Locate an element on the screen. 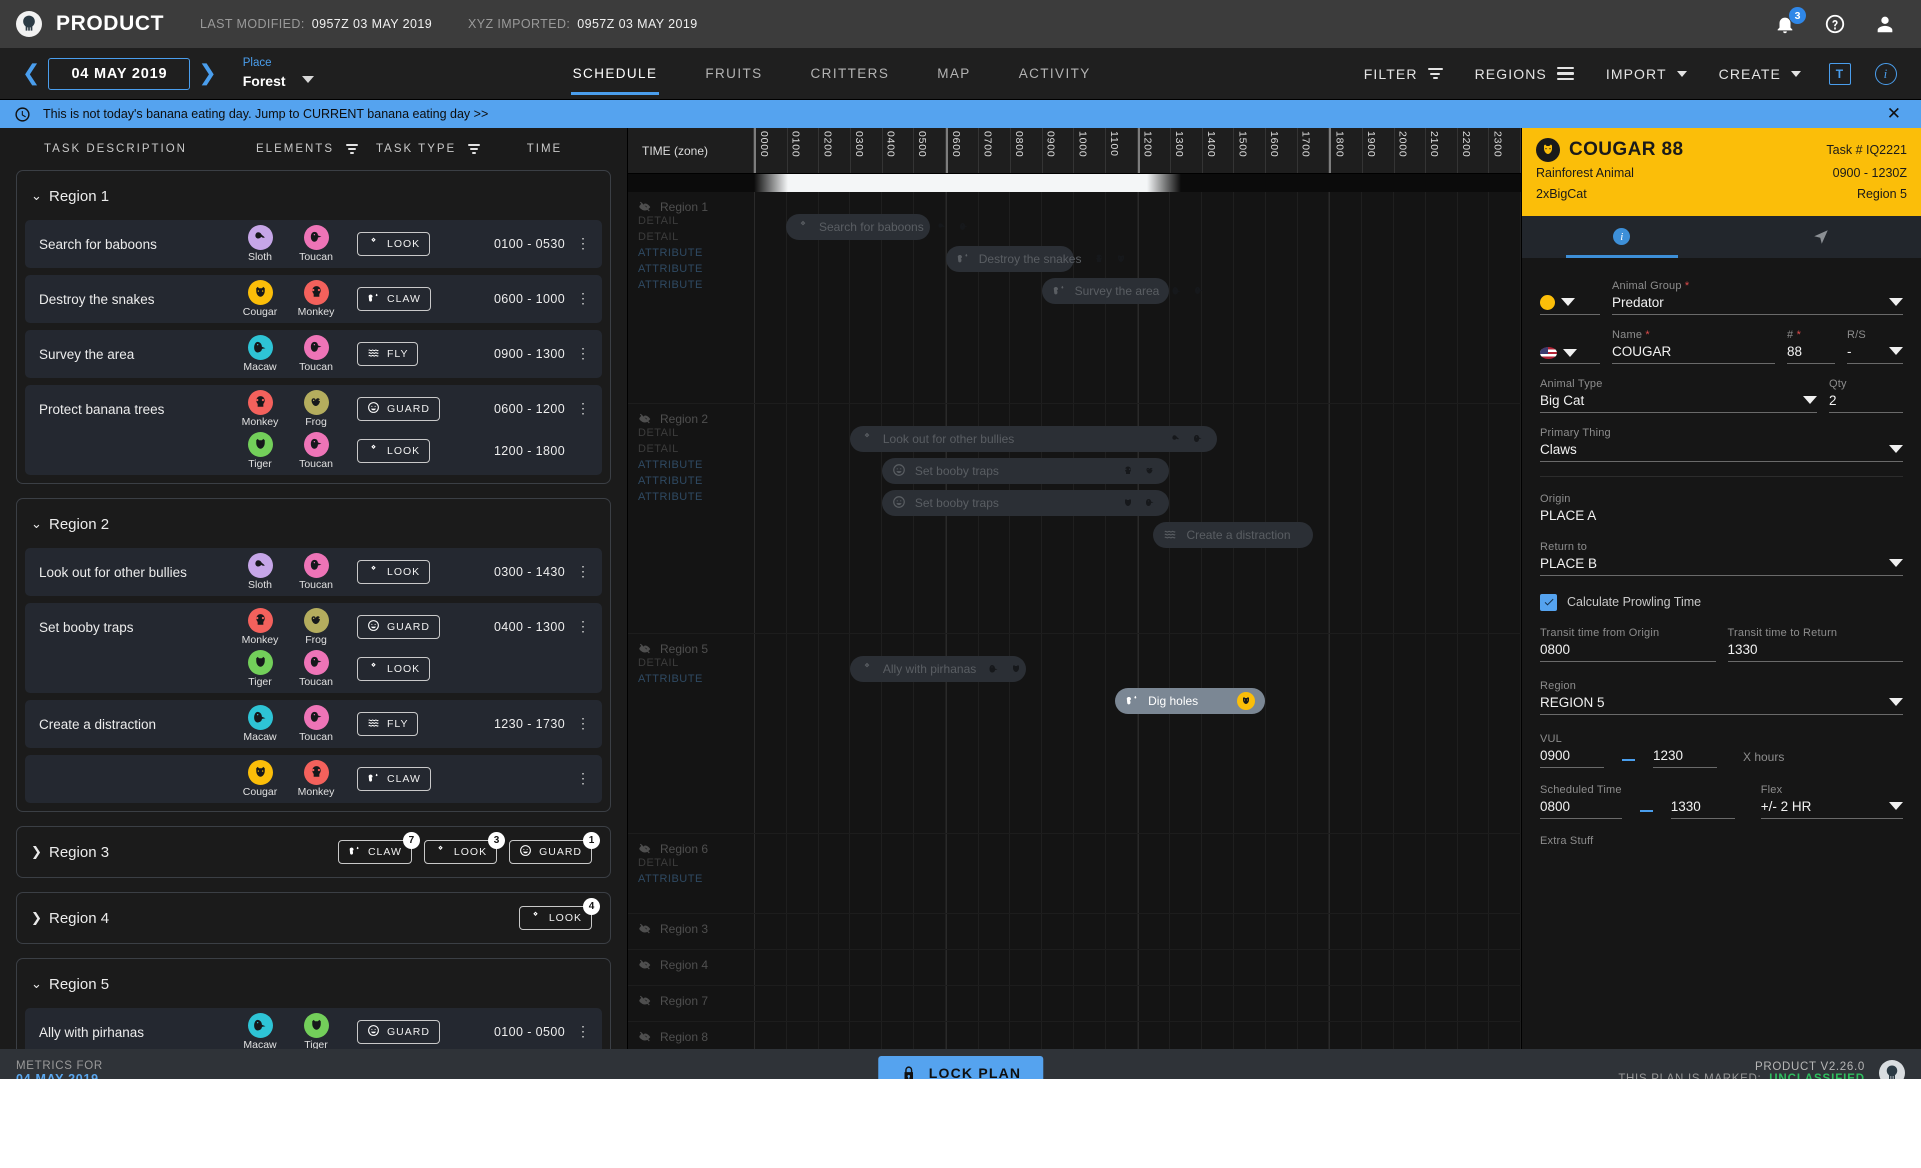 Image resolution: width=1921 pixels, height=1168 pixels. region-badge: GUARD 1 is located at coordinates (554, 848).